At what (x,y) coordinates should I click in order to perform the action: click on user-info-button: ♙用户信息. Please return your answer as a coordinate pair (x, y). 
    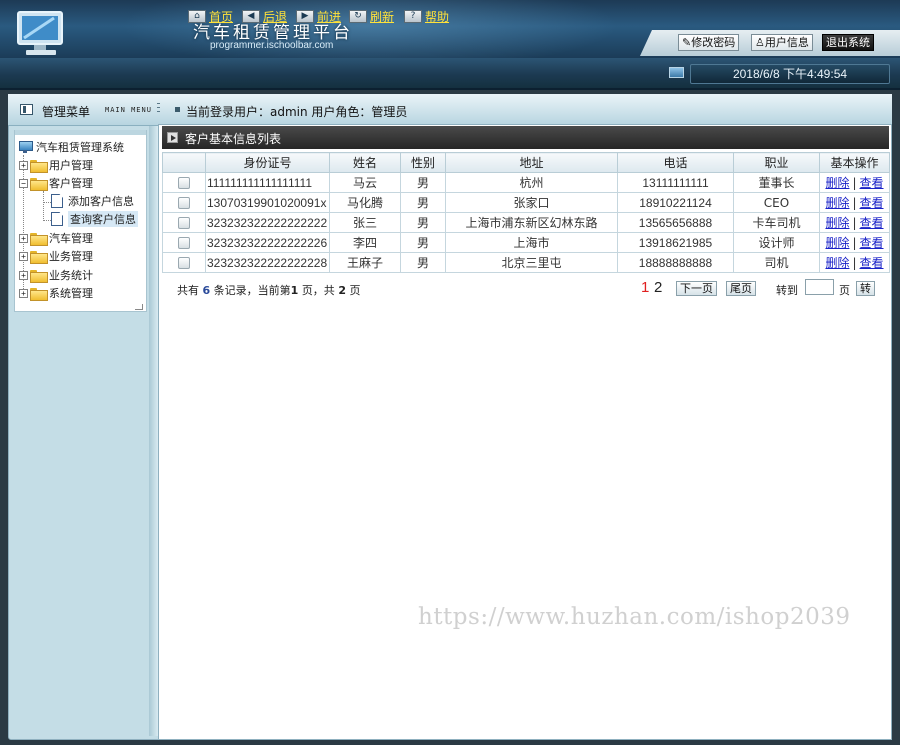
    Looking at the image, I should click on (782, 42).